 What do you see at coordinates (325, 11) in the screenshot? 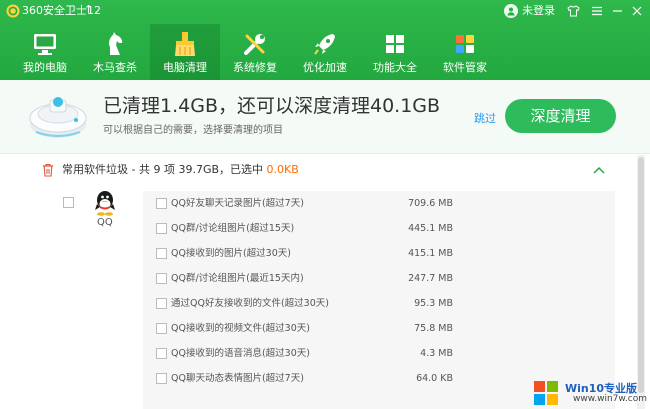
I see `title-bar: 360安全卫士12 ↑ 未登录` at bounding box center [325, 11].